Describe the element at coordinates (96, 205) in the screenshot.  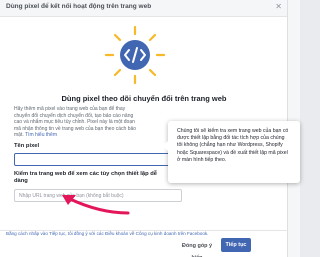
I see `annotation-arrow` at that location.